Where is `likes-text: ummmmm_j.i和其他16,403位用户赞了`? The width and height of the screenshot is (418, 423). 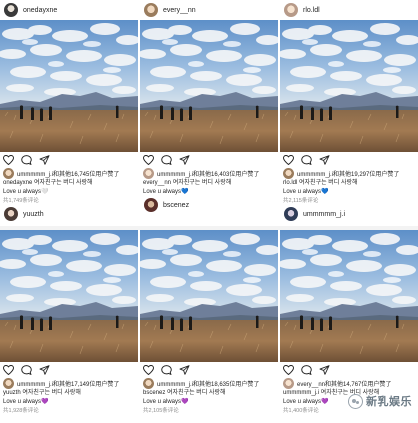 likes-text: ummmmm_j.i和其他16,403位用户赞了 is located at coordinates (208, 173).